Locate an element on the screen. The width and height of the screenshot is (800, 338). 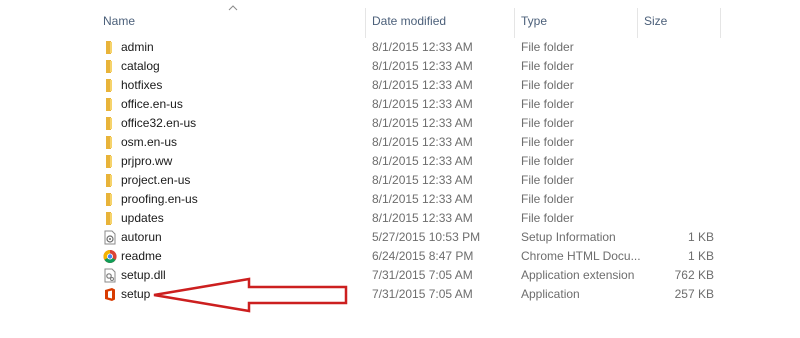
file-name: setup.dll is located at coordinates (143, 275).